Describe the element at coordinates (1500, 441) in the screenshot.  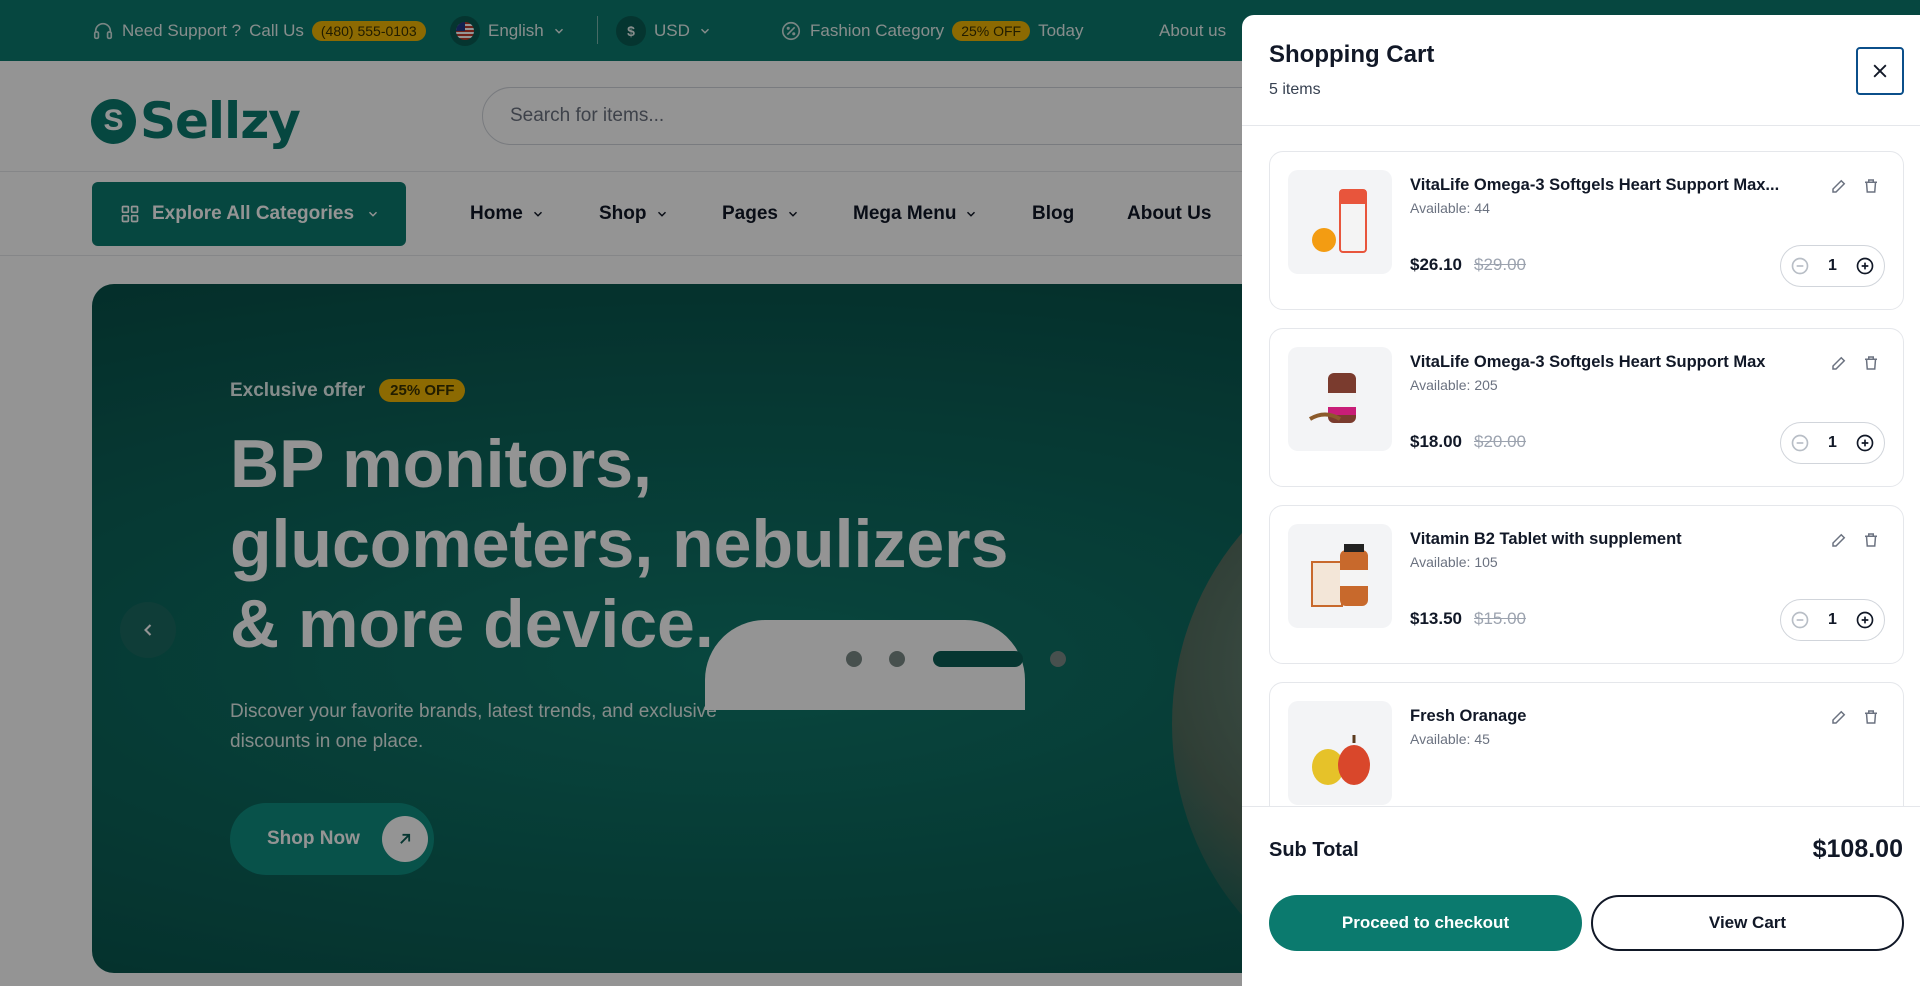
I see `product-old-price: $20.00` at that location.